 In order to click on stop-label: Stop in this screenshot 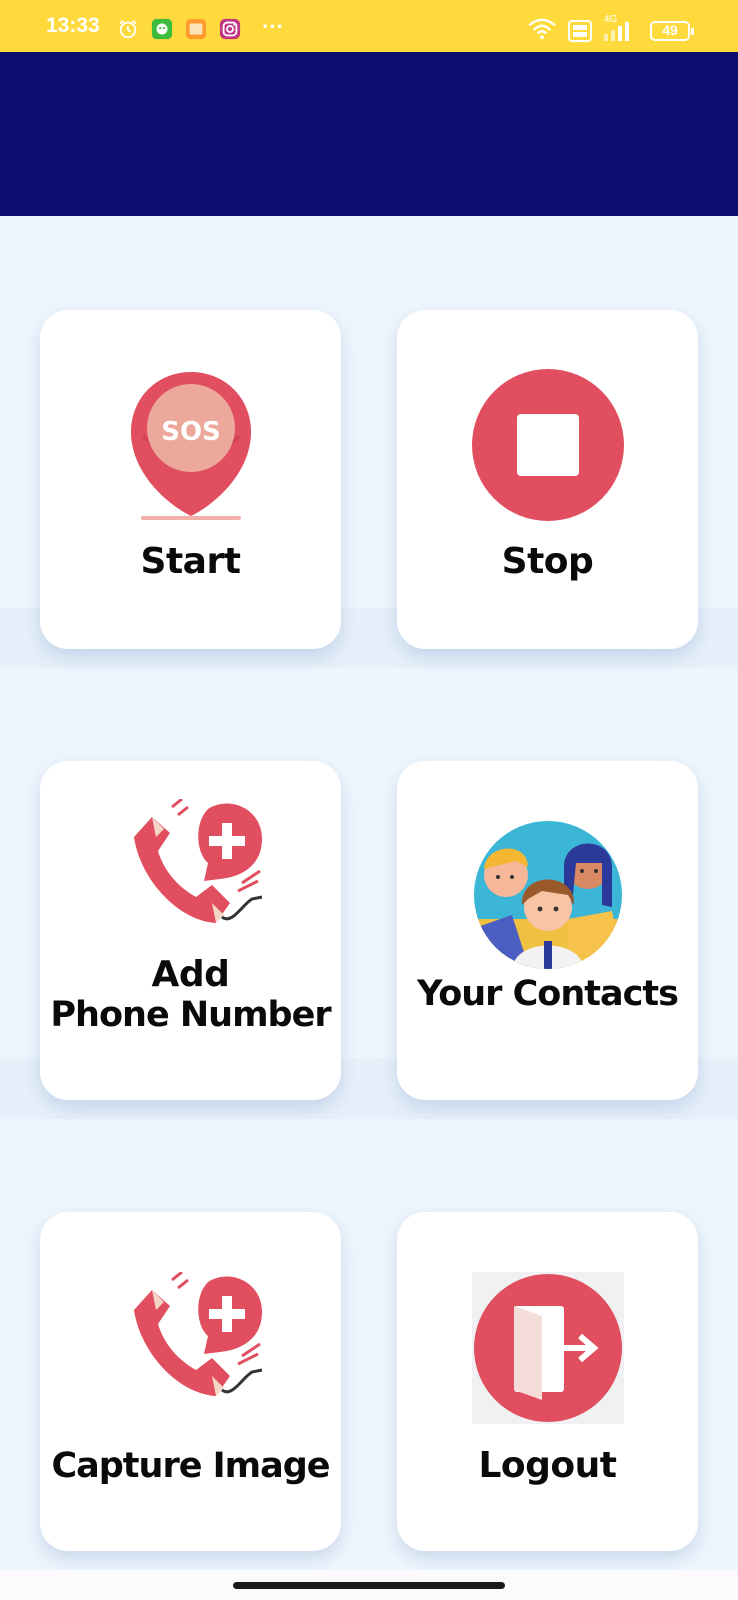, I will do `click(547, 561)`.